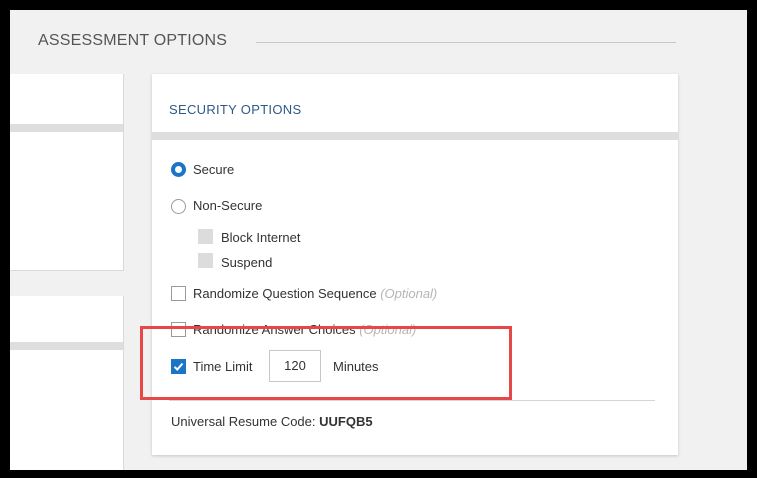  What do you see at coordinates (205, 236) in the screenshot?
I see `block-internet-checkbox` at bounding box center [205, 236].